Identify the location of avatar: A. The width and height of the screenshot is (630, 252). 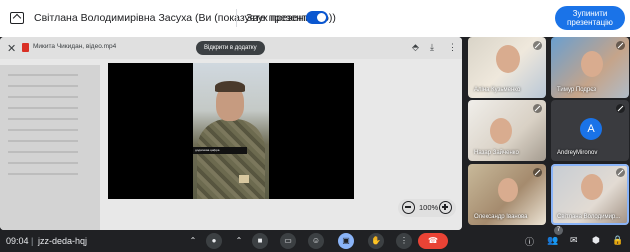
(591, 129).